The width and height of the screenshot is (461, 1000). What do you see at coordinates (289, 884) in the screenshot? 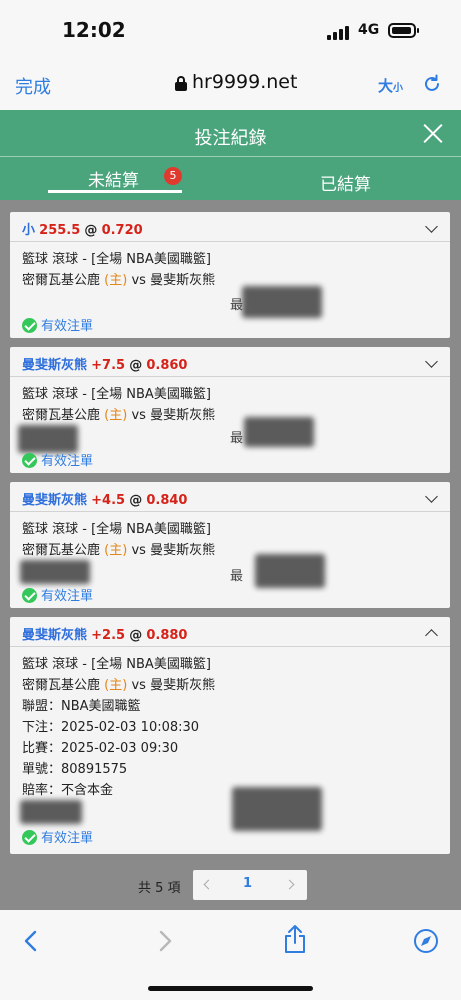
I see `chevron-right-icon` at bounding box center [289, 884].